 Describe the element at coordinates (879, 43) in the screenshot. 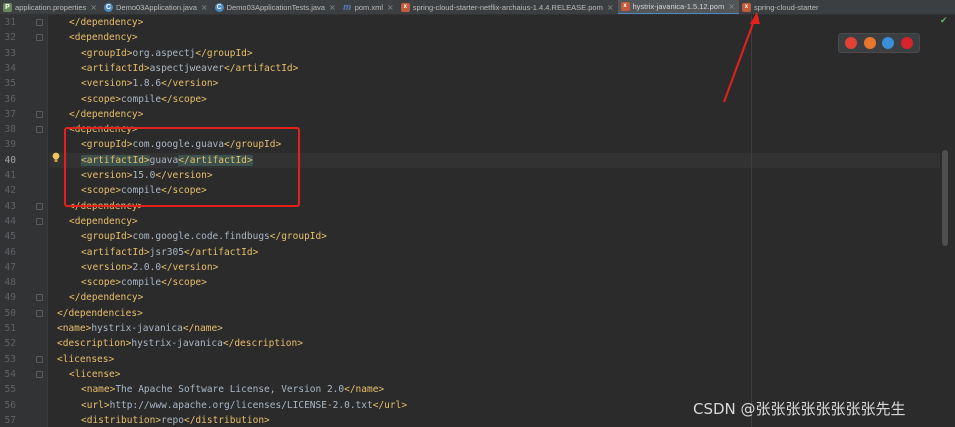

I see `open-in-browser-bar` at that location.